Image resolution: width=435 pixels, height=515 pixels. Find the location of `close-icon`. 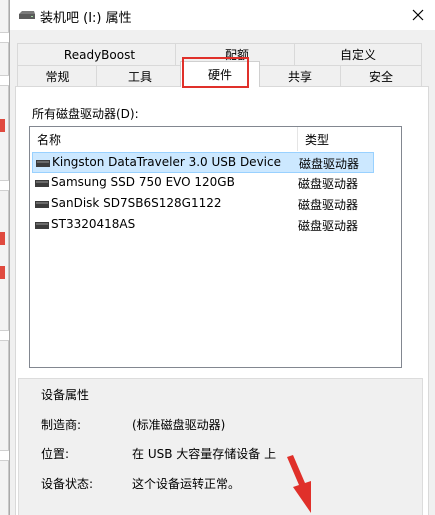

close-icon is located at coordinates (418, 15).